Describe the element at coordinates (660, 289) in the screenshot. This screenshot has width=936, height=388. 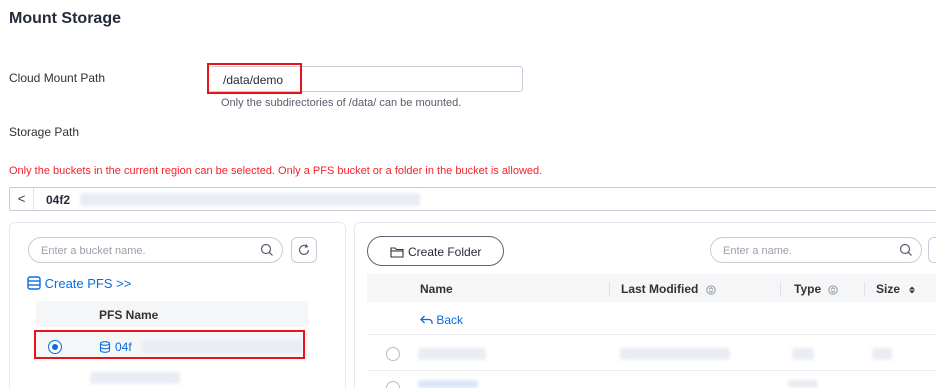
I see `last-modified-label: Last Modified` at that location.